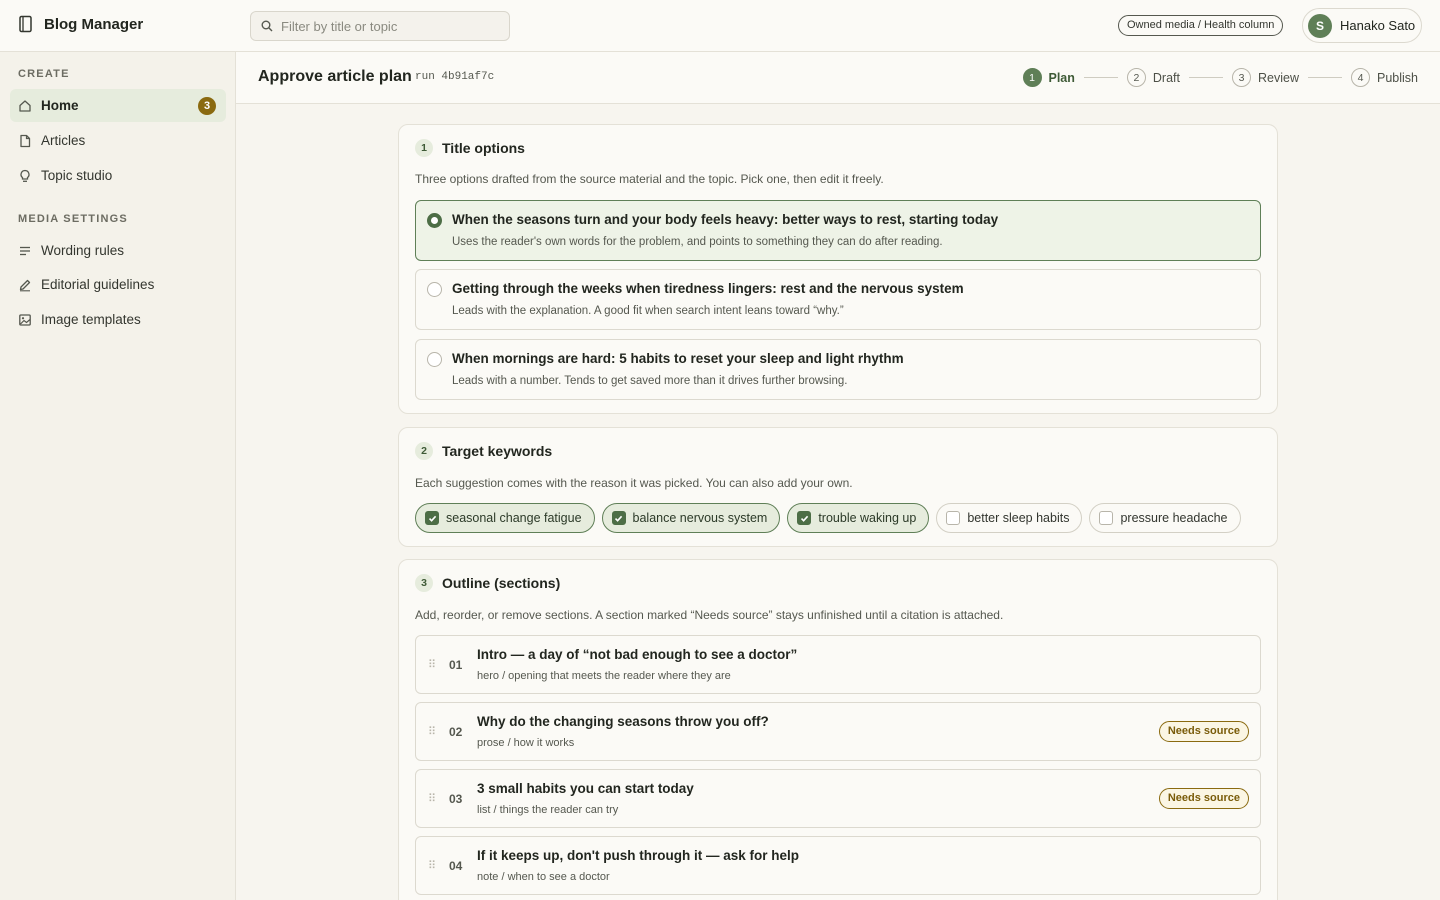 The image size is (1440, 900). Describe the element at coordinates (25, 175) in the screenshot. I see `lightbulb-icon` at that location.